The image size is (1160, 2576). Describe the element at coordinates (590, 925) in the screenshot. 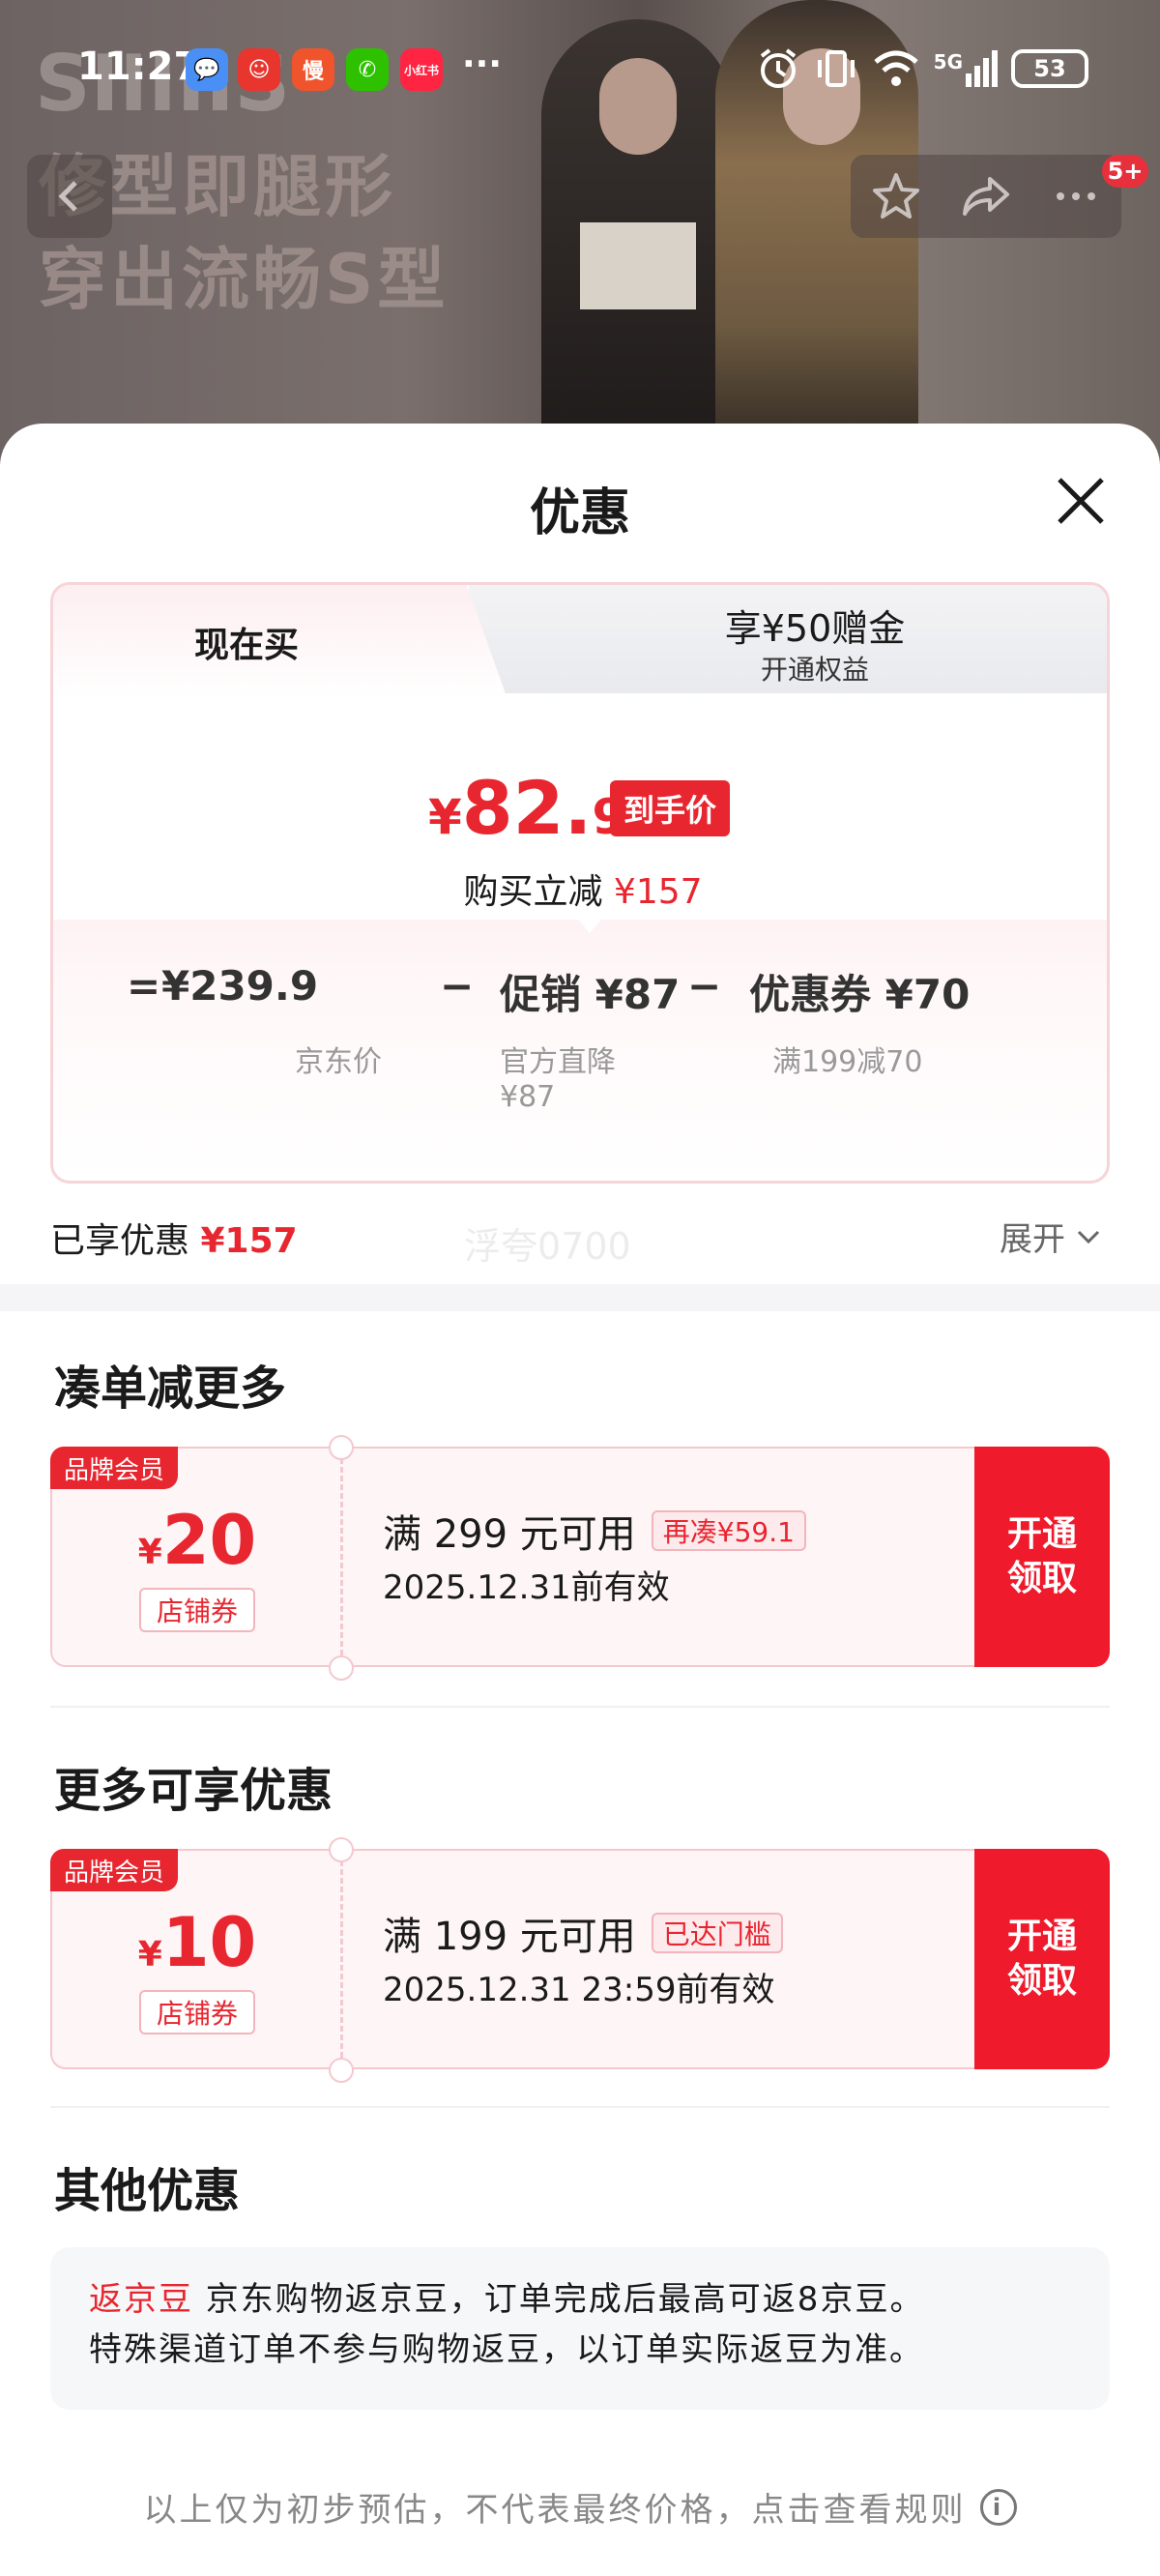

I see `breakdown-pointer` at that location.